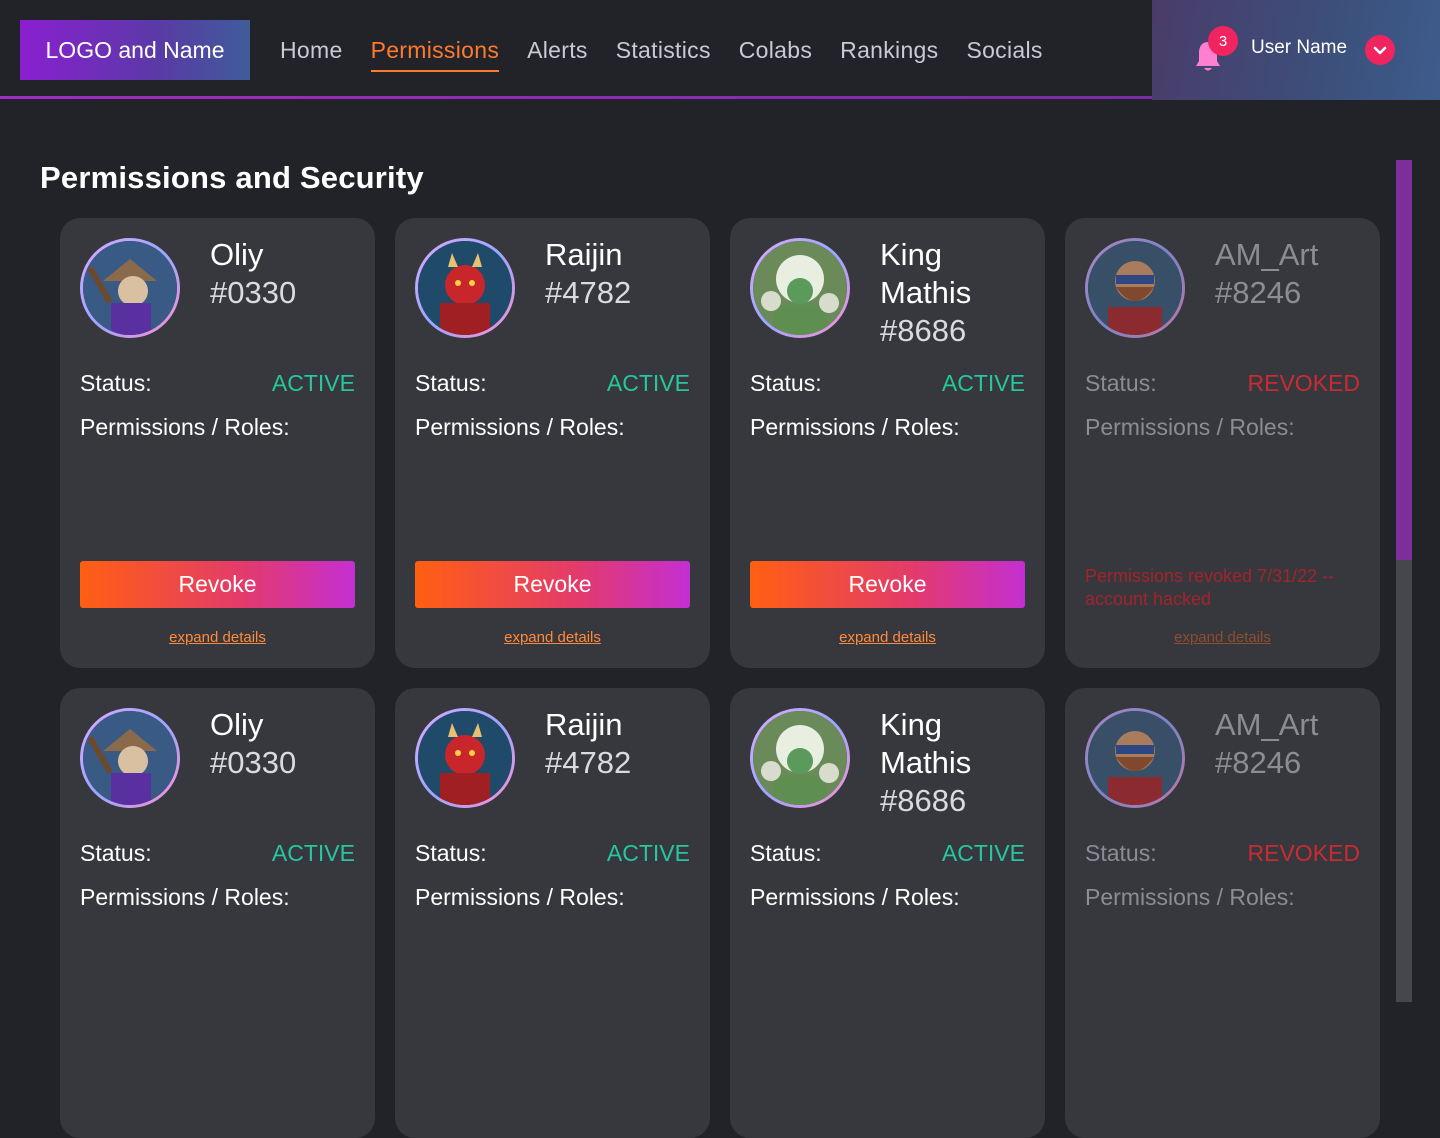 The height and width of the screenshot is (1138, 1440). Describe the element at coordinates (775, 50) in the screenshot. I see `nav-item-colabs: Colabs` at that location.